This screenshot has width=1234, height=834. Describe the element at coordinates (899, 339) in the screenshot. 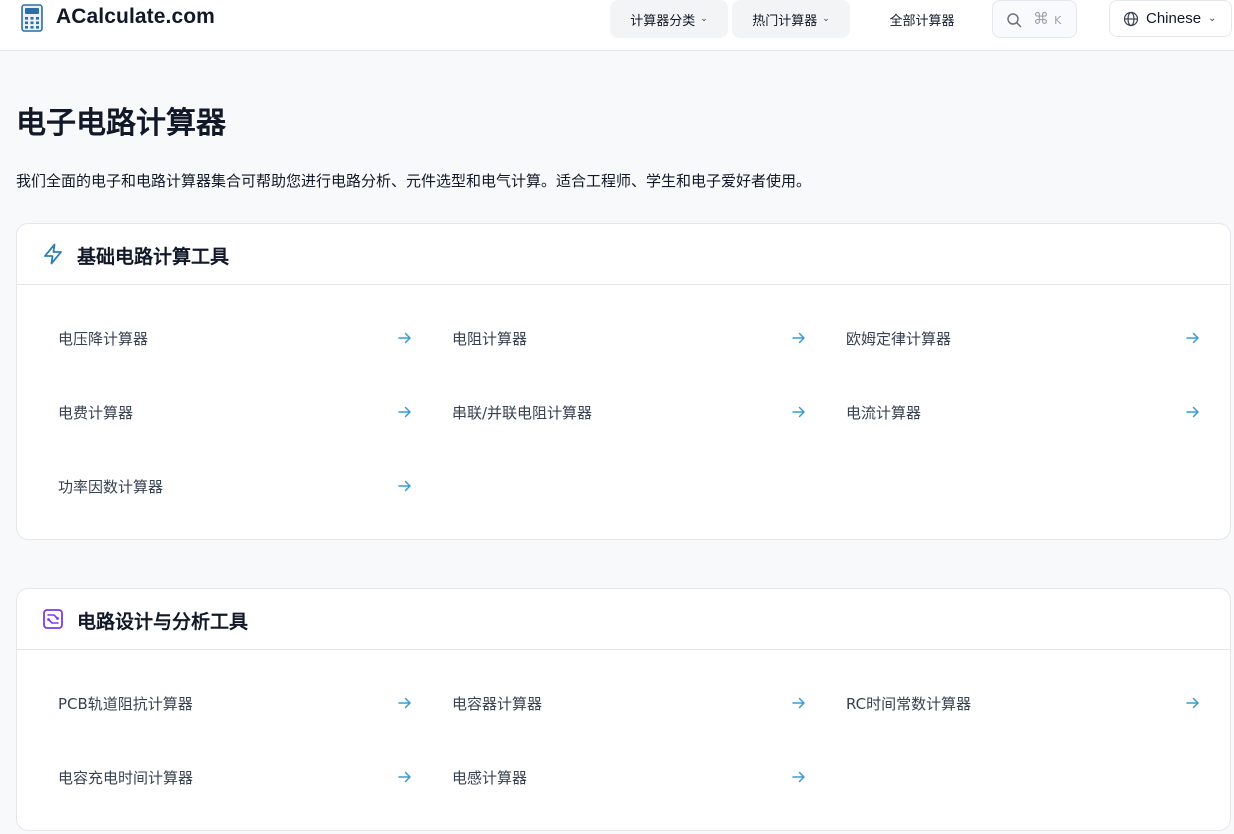

I see `calculator-link-label: 欧姆定律计算器` at that location.